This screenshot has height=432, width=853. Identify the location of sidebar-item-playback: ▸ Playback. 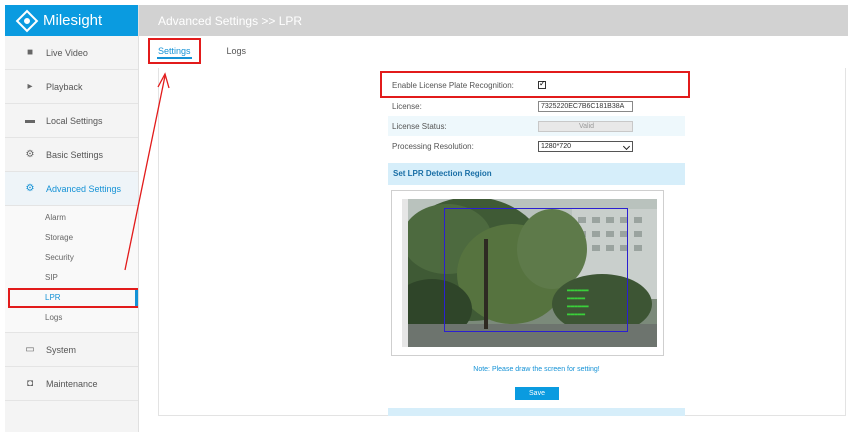
(71, 87).